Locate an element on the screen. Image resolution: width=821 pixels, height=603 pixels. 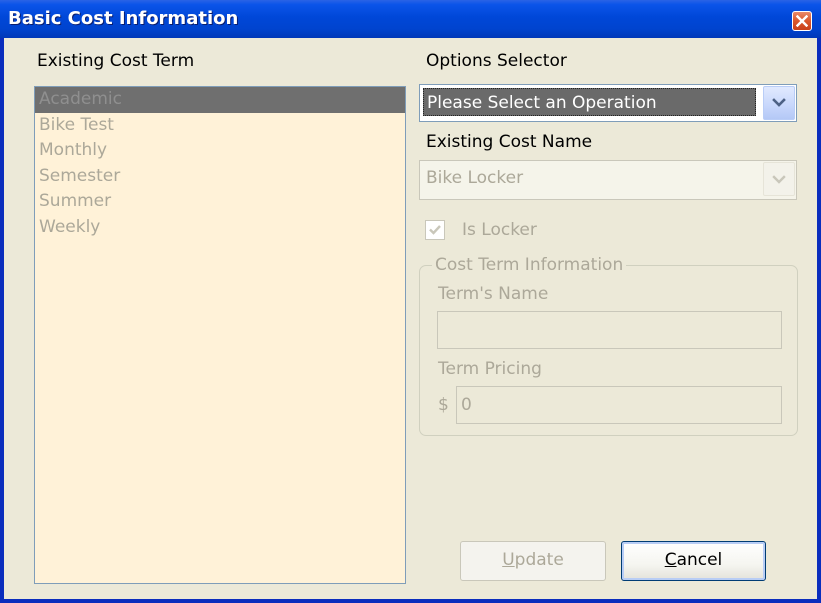
is-locker-checkbox is located at coordinates (435, 230).